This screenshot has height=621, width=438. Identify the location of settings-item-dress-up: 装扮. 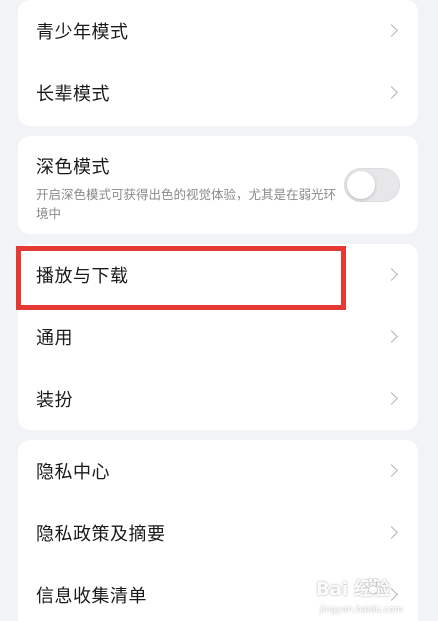
(218, 399).